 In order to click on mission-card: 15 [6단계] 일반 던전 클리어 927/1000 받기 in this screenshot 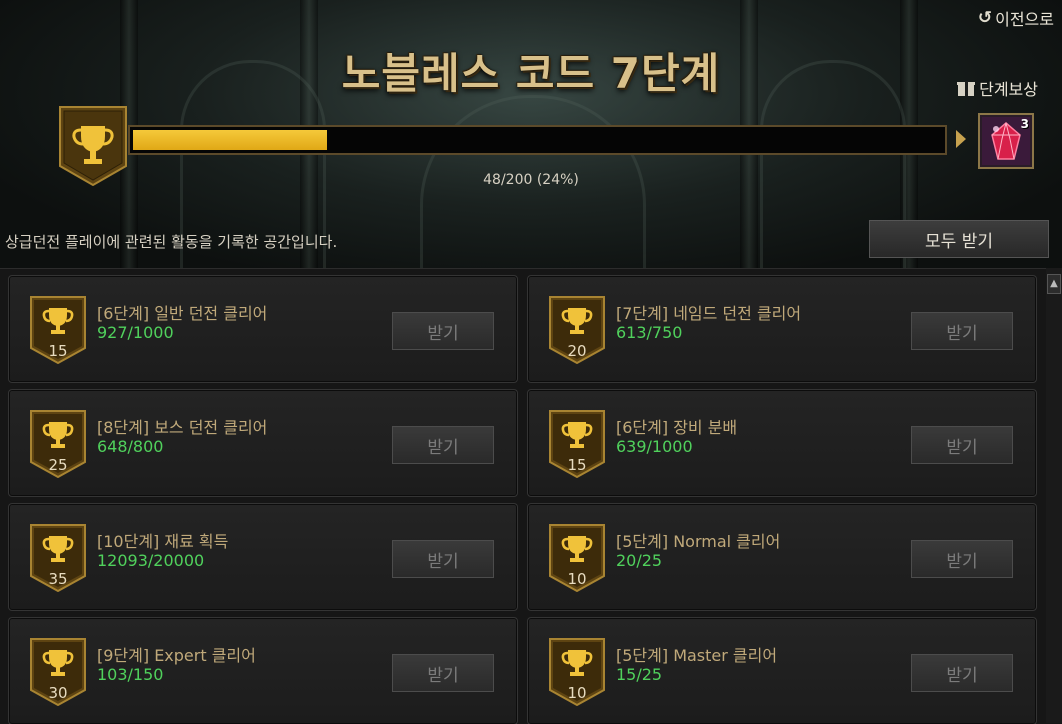, I will do `click(263, 329)`.